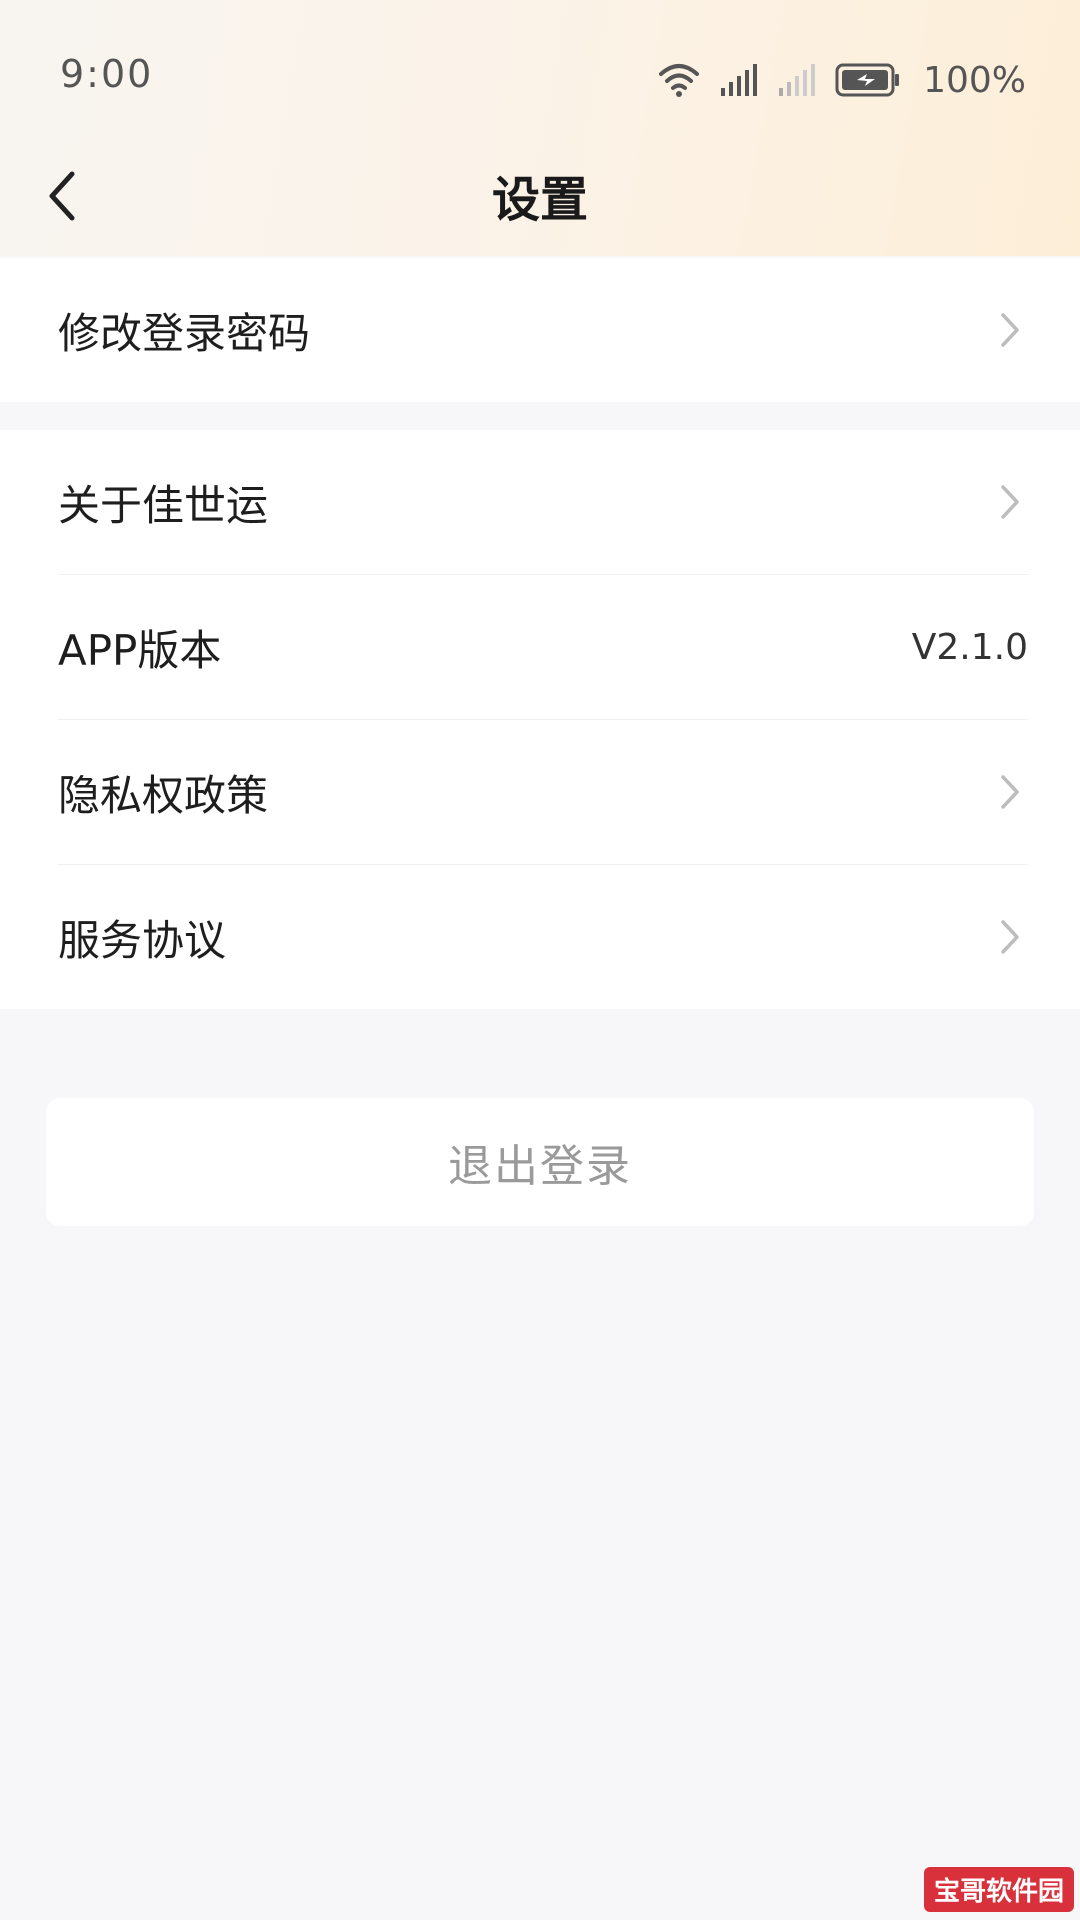  Describe the element at coordinates (163, 795) in the screenshot. I see `row-label: 隐私权政策` at that location.